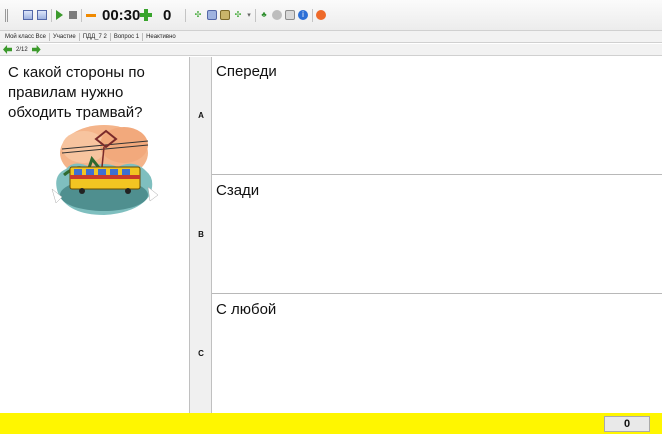  Describe the element at coordinates (225, 15) in the screenshot. I see `image-icon` at that location.